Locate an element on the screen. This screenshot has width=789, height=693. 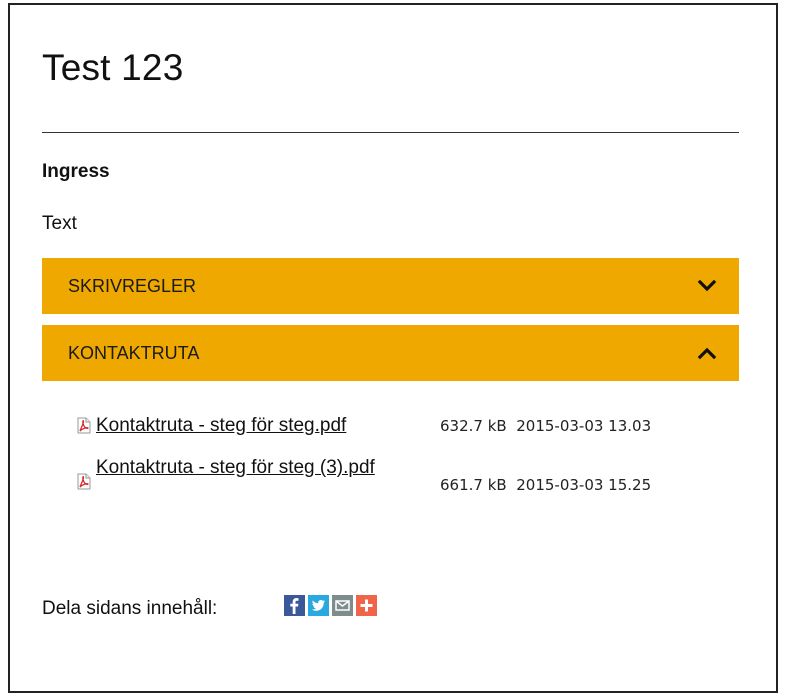
accordion-skrivregler: SKRIVREGLER is located at coordinates (390, 286).